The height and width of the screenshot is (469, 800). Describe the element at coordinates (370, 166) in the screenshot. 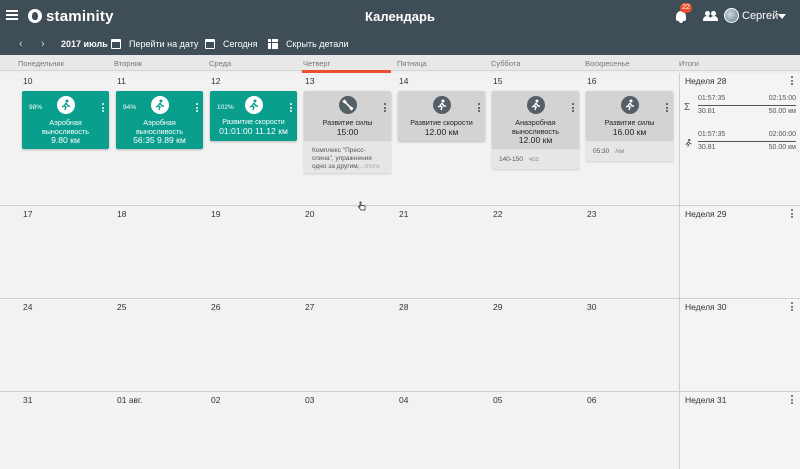

I see `more-link: ...more` at that location.